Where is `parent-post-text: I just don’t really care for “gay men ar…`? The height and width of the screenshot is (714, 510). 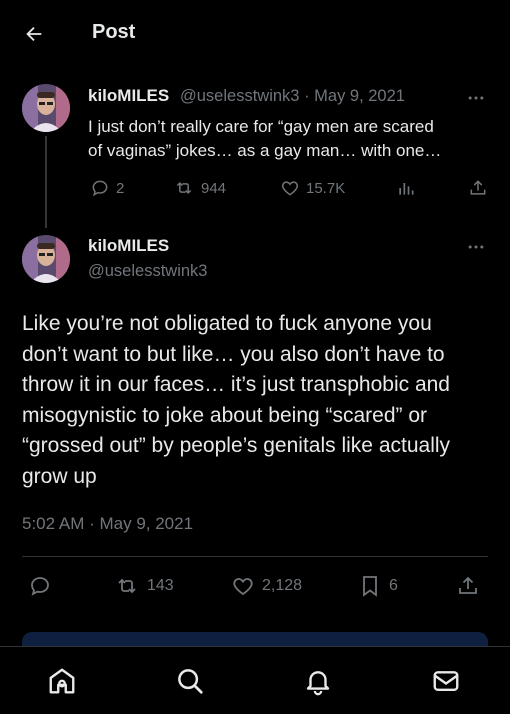 parent-post-text: I just don’t really care for “gay men ar… is located at coordinates (290, 139).